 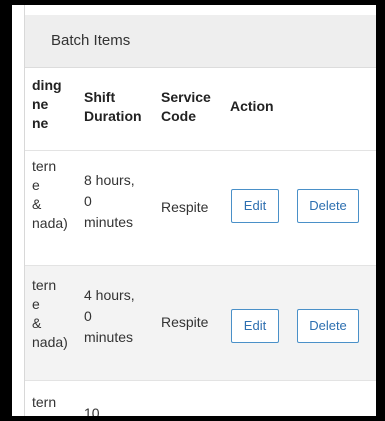 I want to click on column-header-action: Action, so click(x=252, y=106).